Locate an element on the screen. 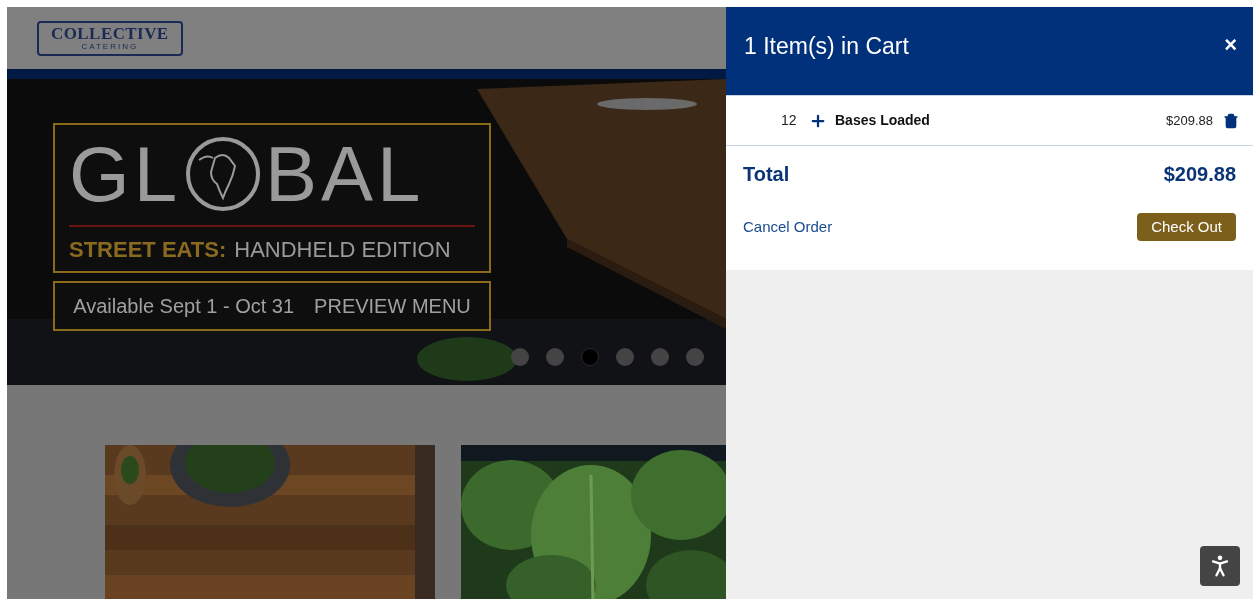 The height and width of the screenshot is (599, 1253). banner-title: GL is located at coordinates (125, 174).